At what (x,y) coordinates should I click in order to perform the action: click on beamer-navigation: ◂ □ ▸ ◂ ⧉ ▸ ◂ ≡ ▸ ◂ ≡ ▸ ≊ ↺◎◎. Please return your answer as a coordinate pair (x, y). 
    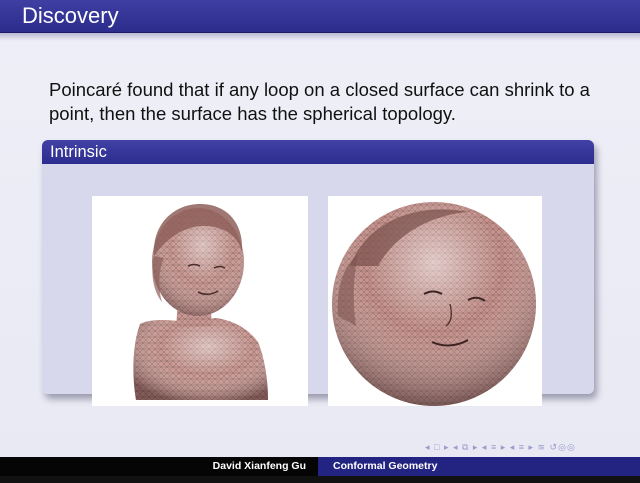
    Looking at the image, I should click on (530, 447).